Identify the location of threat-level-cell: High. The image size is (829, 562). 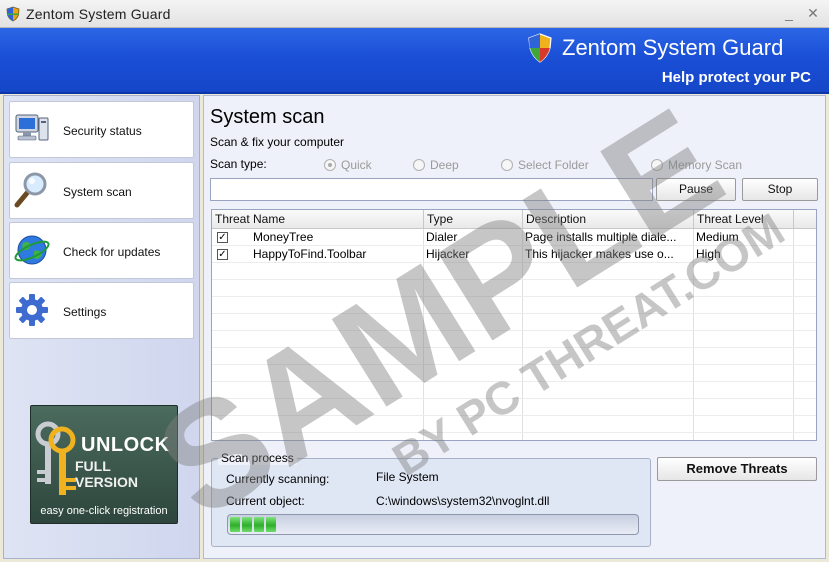
(708, 254).